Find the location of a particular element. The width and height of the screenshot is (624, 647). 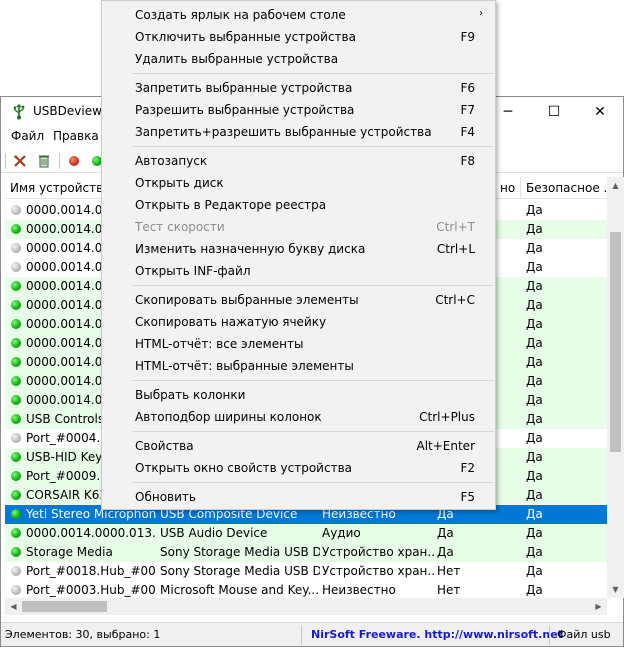

cell-name: Storage Media is located at coordinates (69, 552).